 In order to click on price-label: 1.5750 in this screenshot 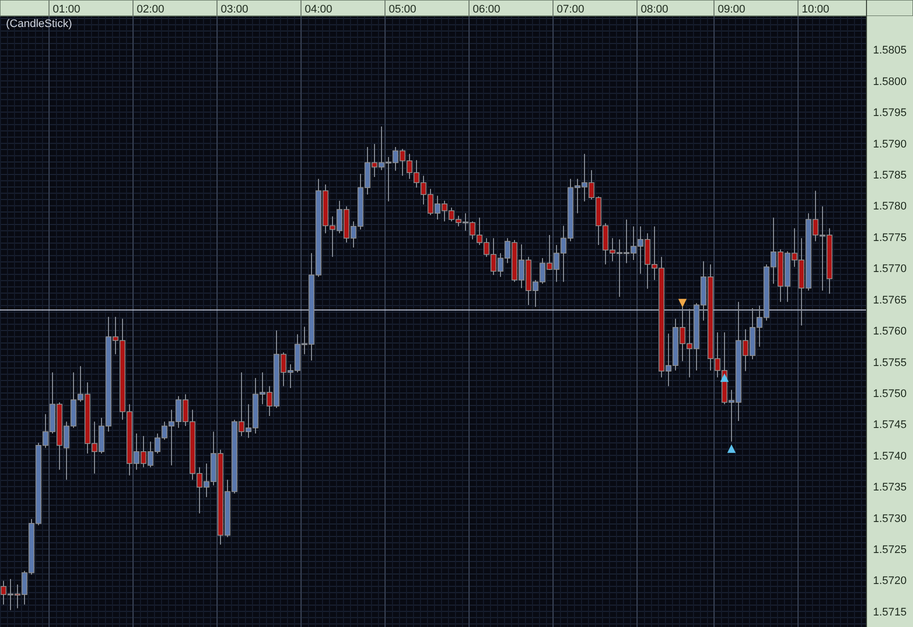, I will do `click(890, 394)`.